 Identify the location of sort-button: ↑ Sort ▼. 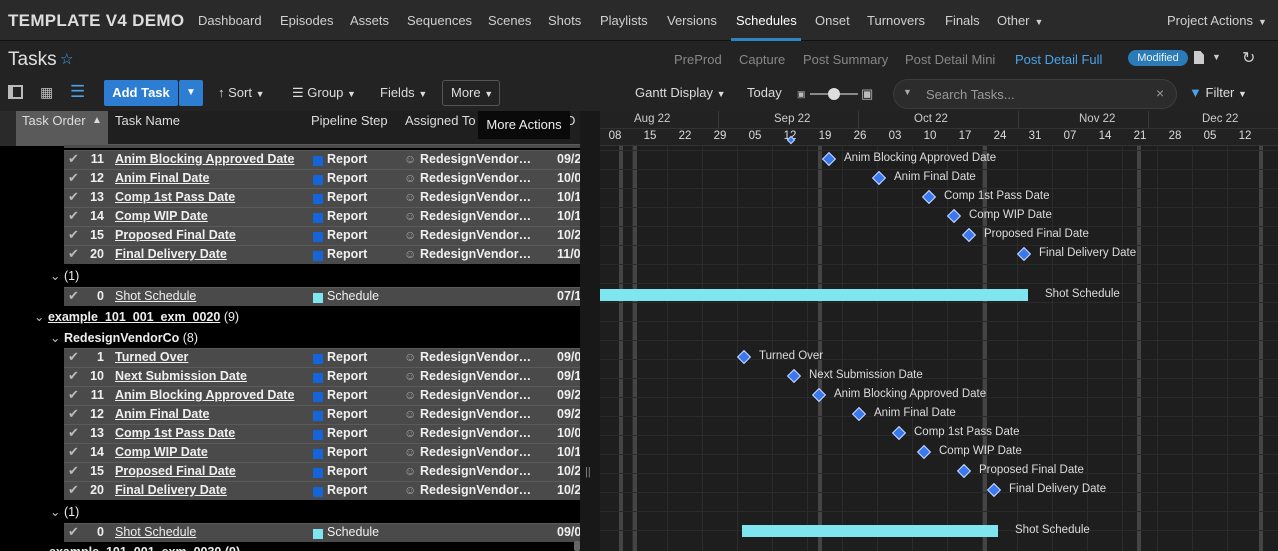
(241, 92).